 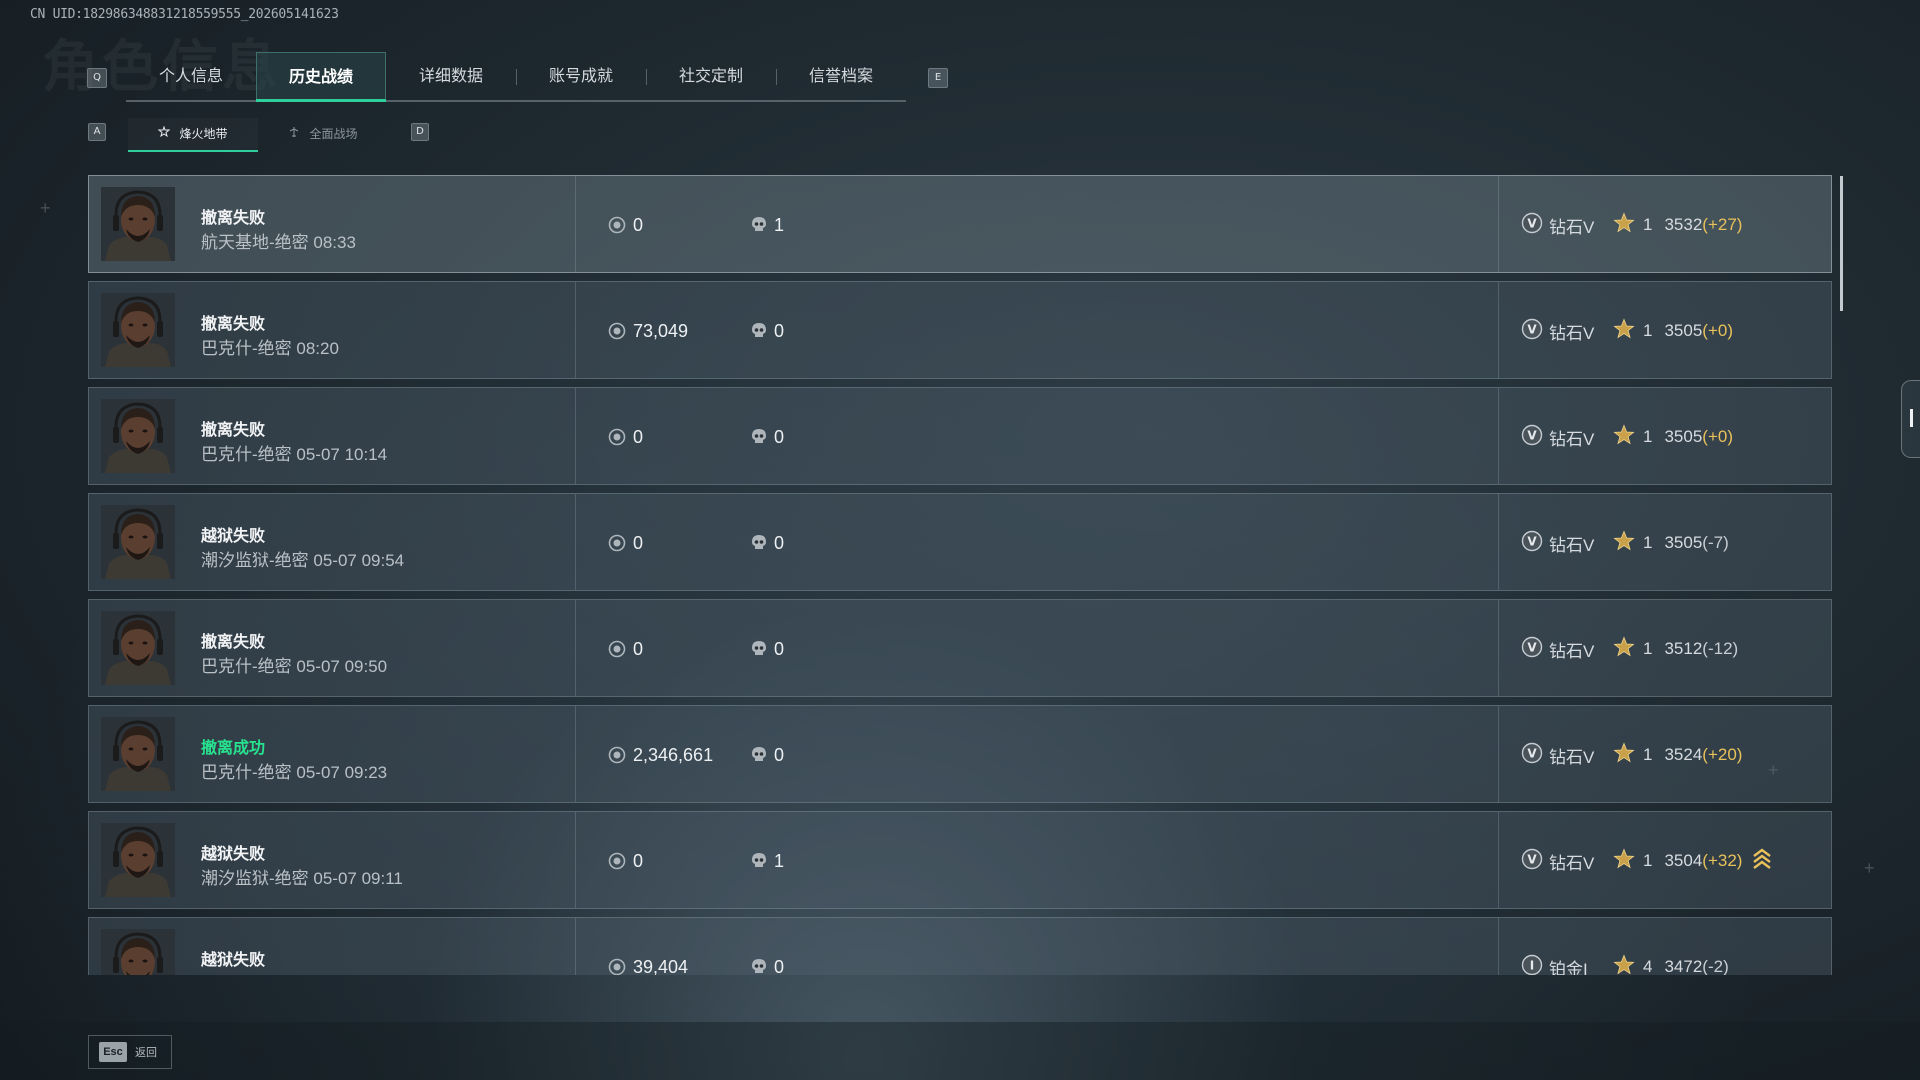 I want to click on subtab-hazard-zone: 烽火地带, so click(x=193, y=135).